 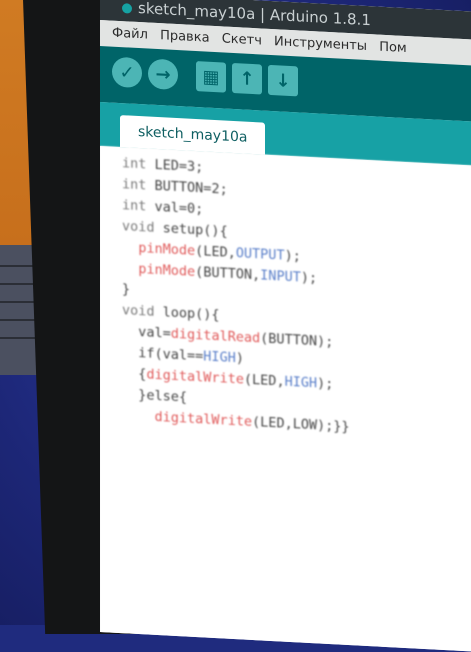 What do you see at coordinates (215, 336) in the screenshot?
I see `code-token: digitalRead` at bounding box center [215, 336].